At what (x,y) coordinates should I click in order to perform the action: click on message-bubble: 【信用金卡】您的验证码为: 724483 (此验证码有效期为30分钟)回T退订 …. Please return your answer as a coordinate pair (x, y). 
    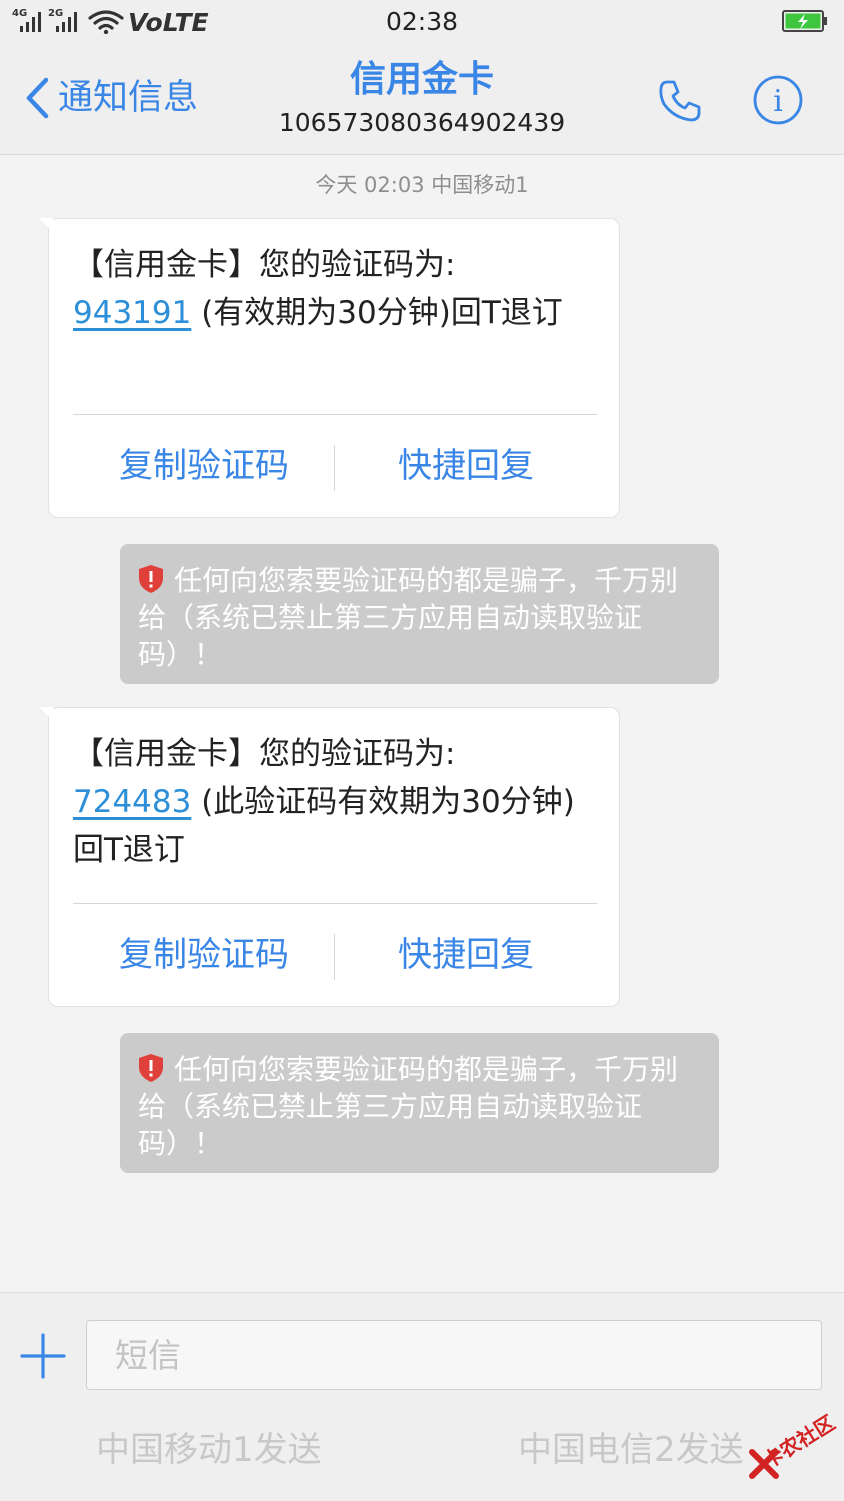
    Looking at the image, I should click on (330, 857).